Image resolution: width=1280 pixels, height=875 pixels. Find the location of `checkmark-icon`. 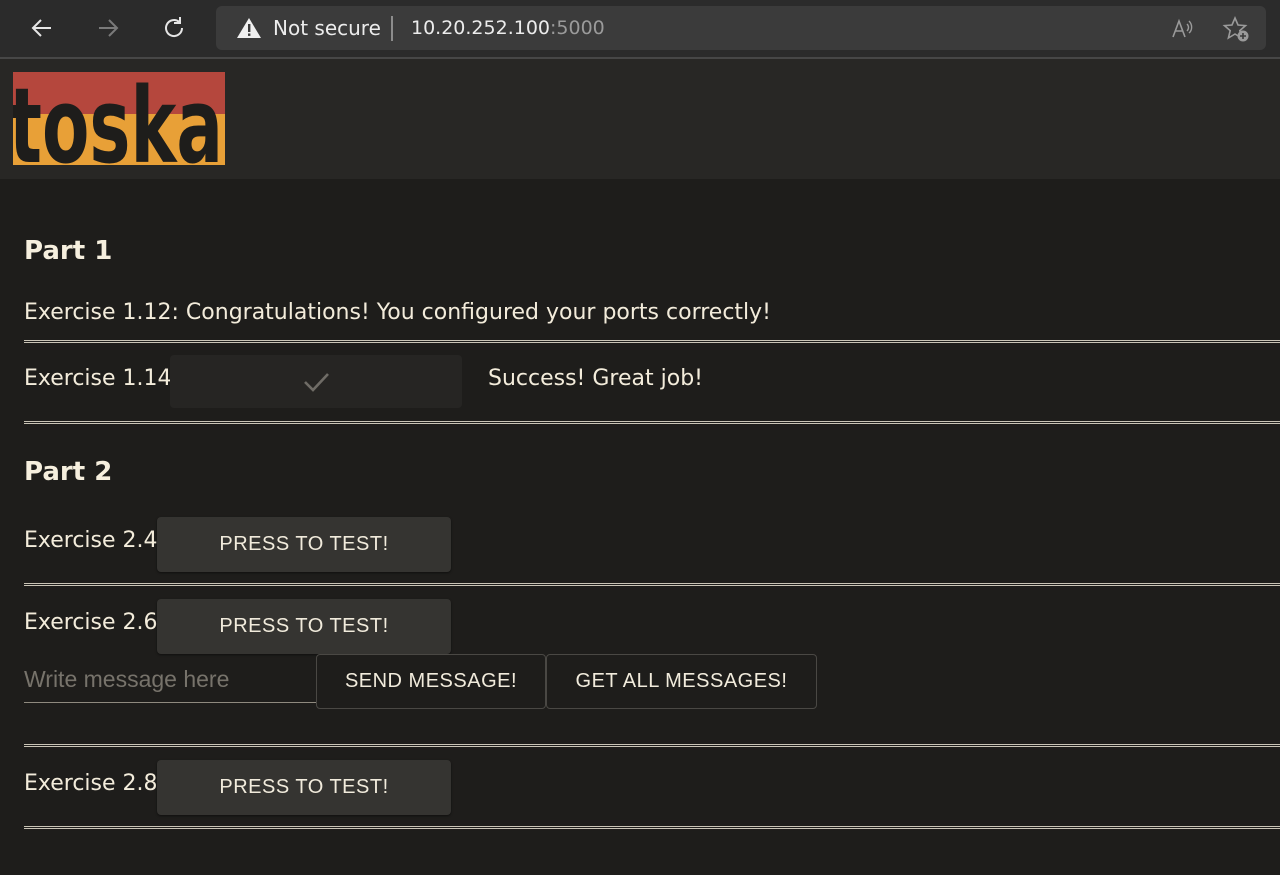

checkmark-icon is located at coordinates (316, 382).